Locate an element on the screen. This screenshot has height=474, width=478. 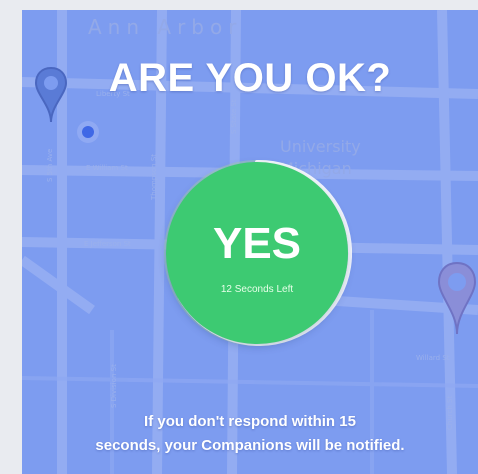
map-label-state: S State St is located at coordinates (234, 116).